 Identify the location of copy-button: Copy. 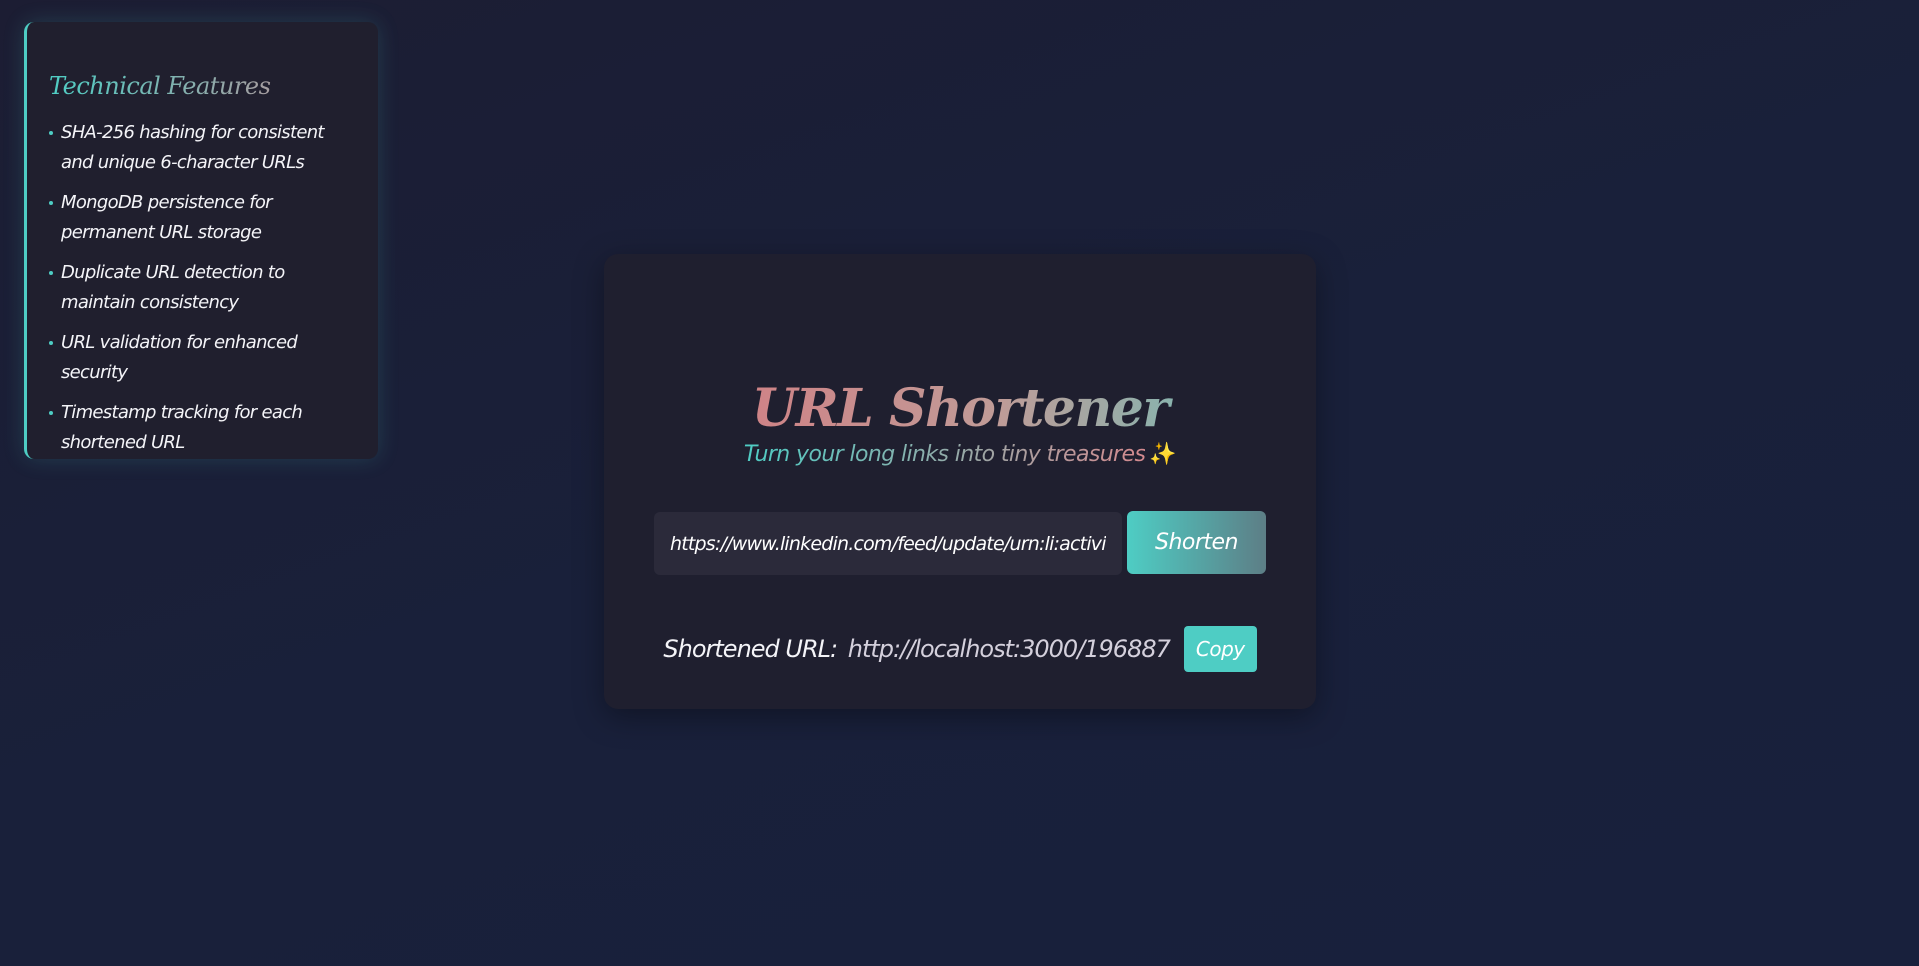
(1220, 649).